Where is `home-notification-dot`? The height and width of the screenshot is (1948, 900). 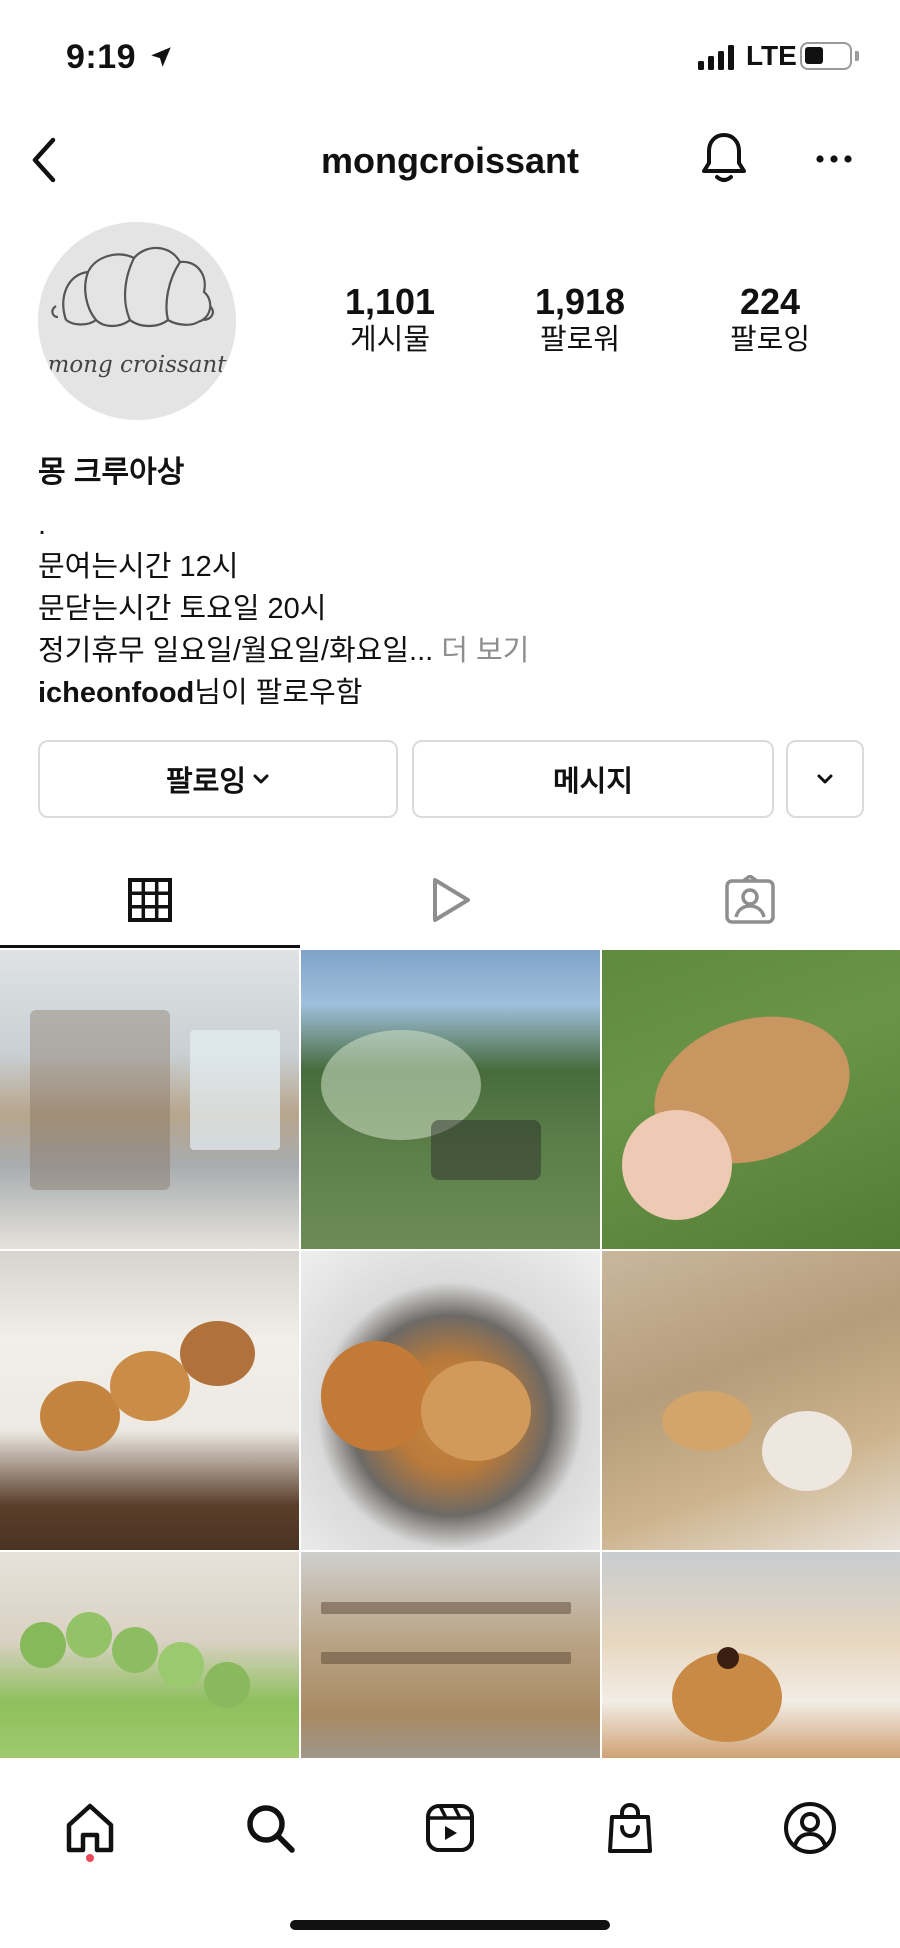 home-notification-dot is located at coordinates (90, 1858).